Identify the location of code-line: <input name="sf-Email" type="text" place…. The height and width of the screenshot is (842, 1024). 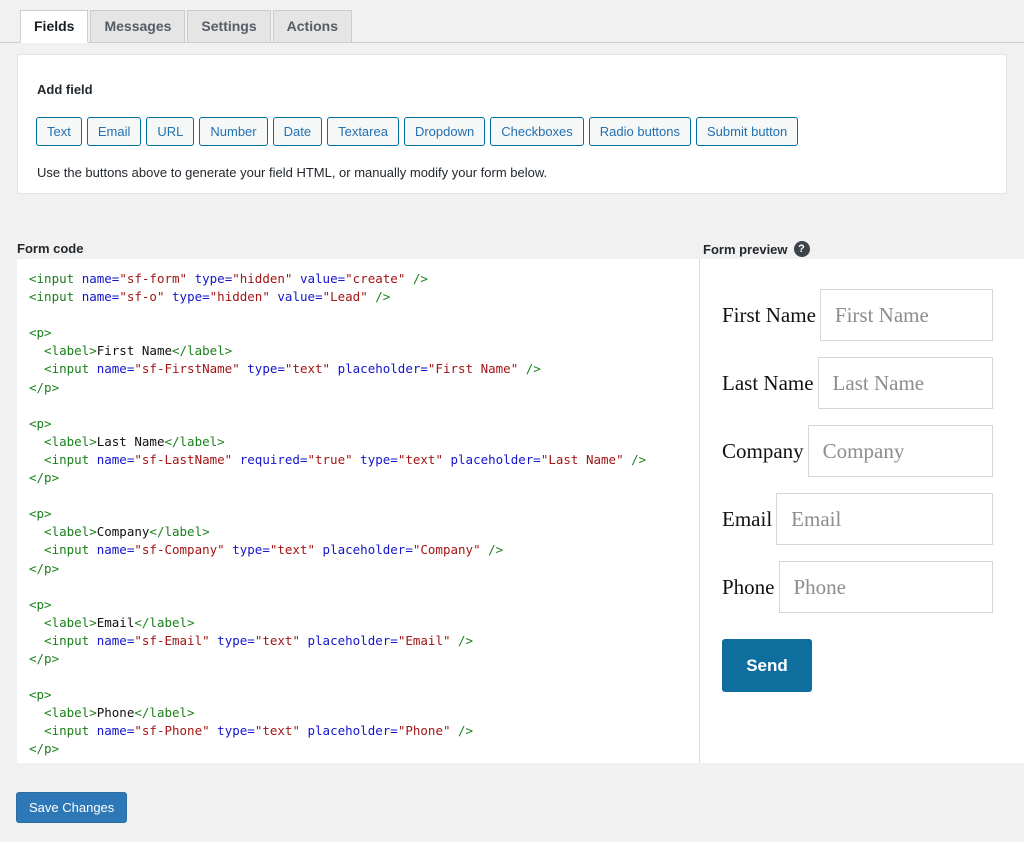
(364, 641).